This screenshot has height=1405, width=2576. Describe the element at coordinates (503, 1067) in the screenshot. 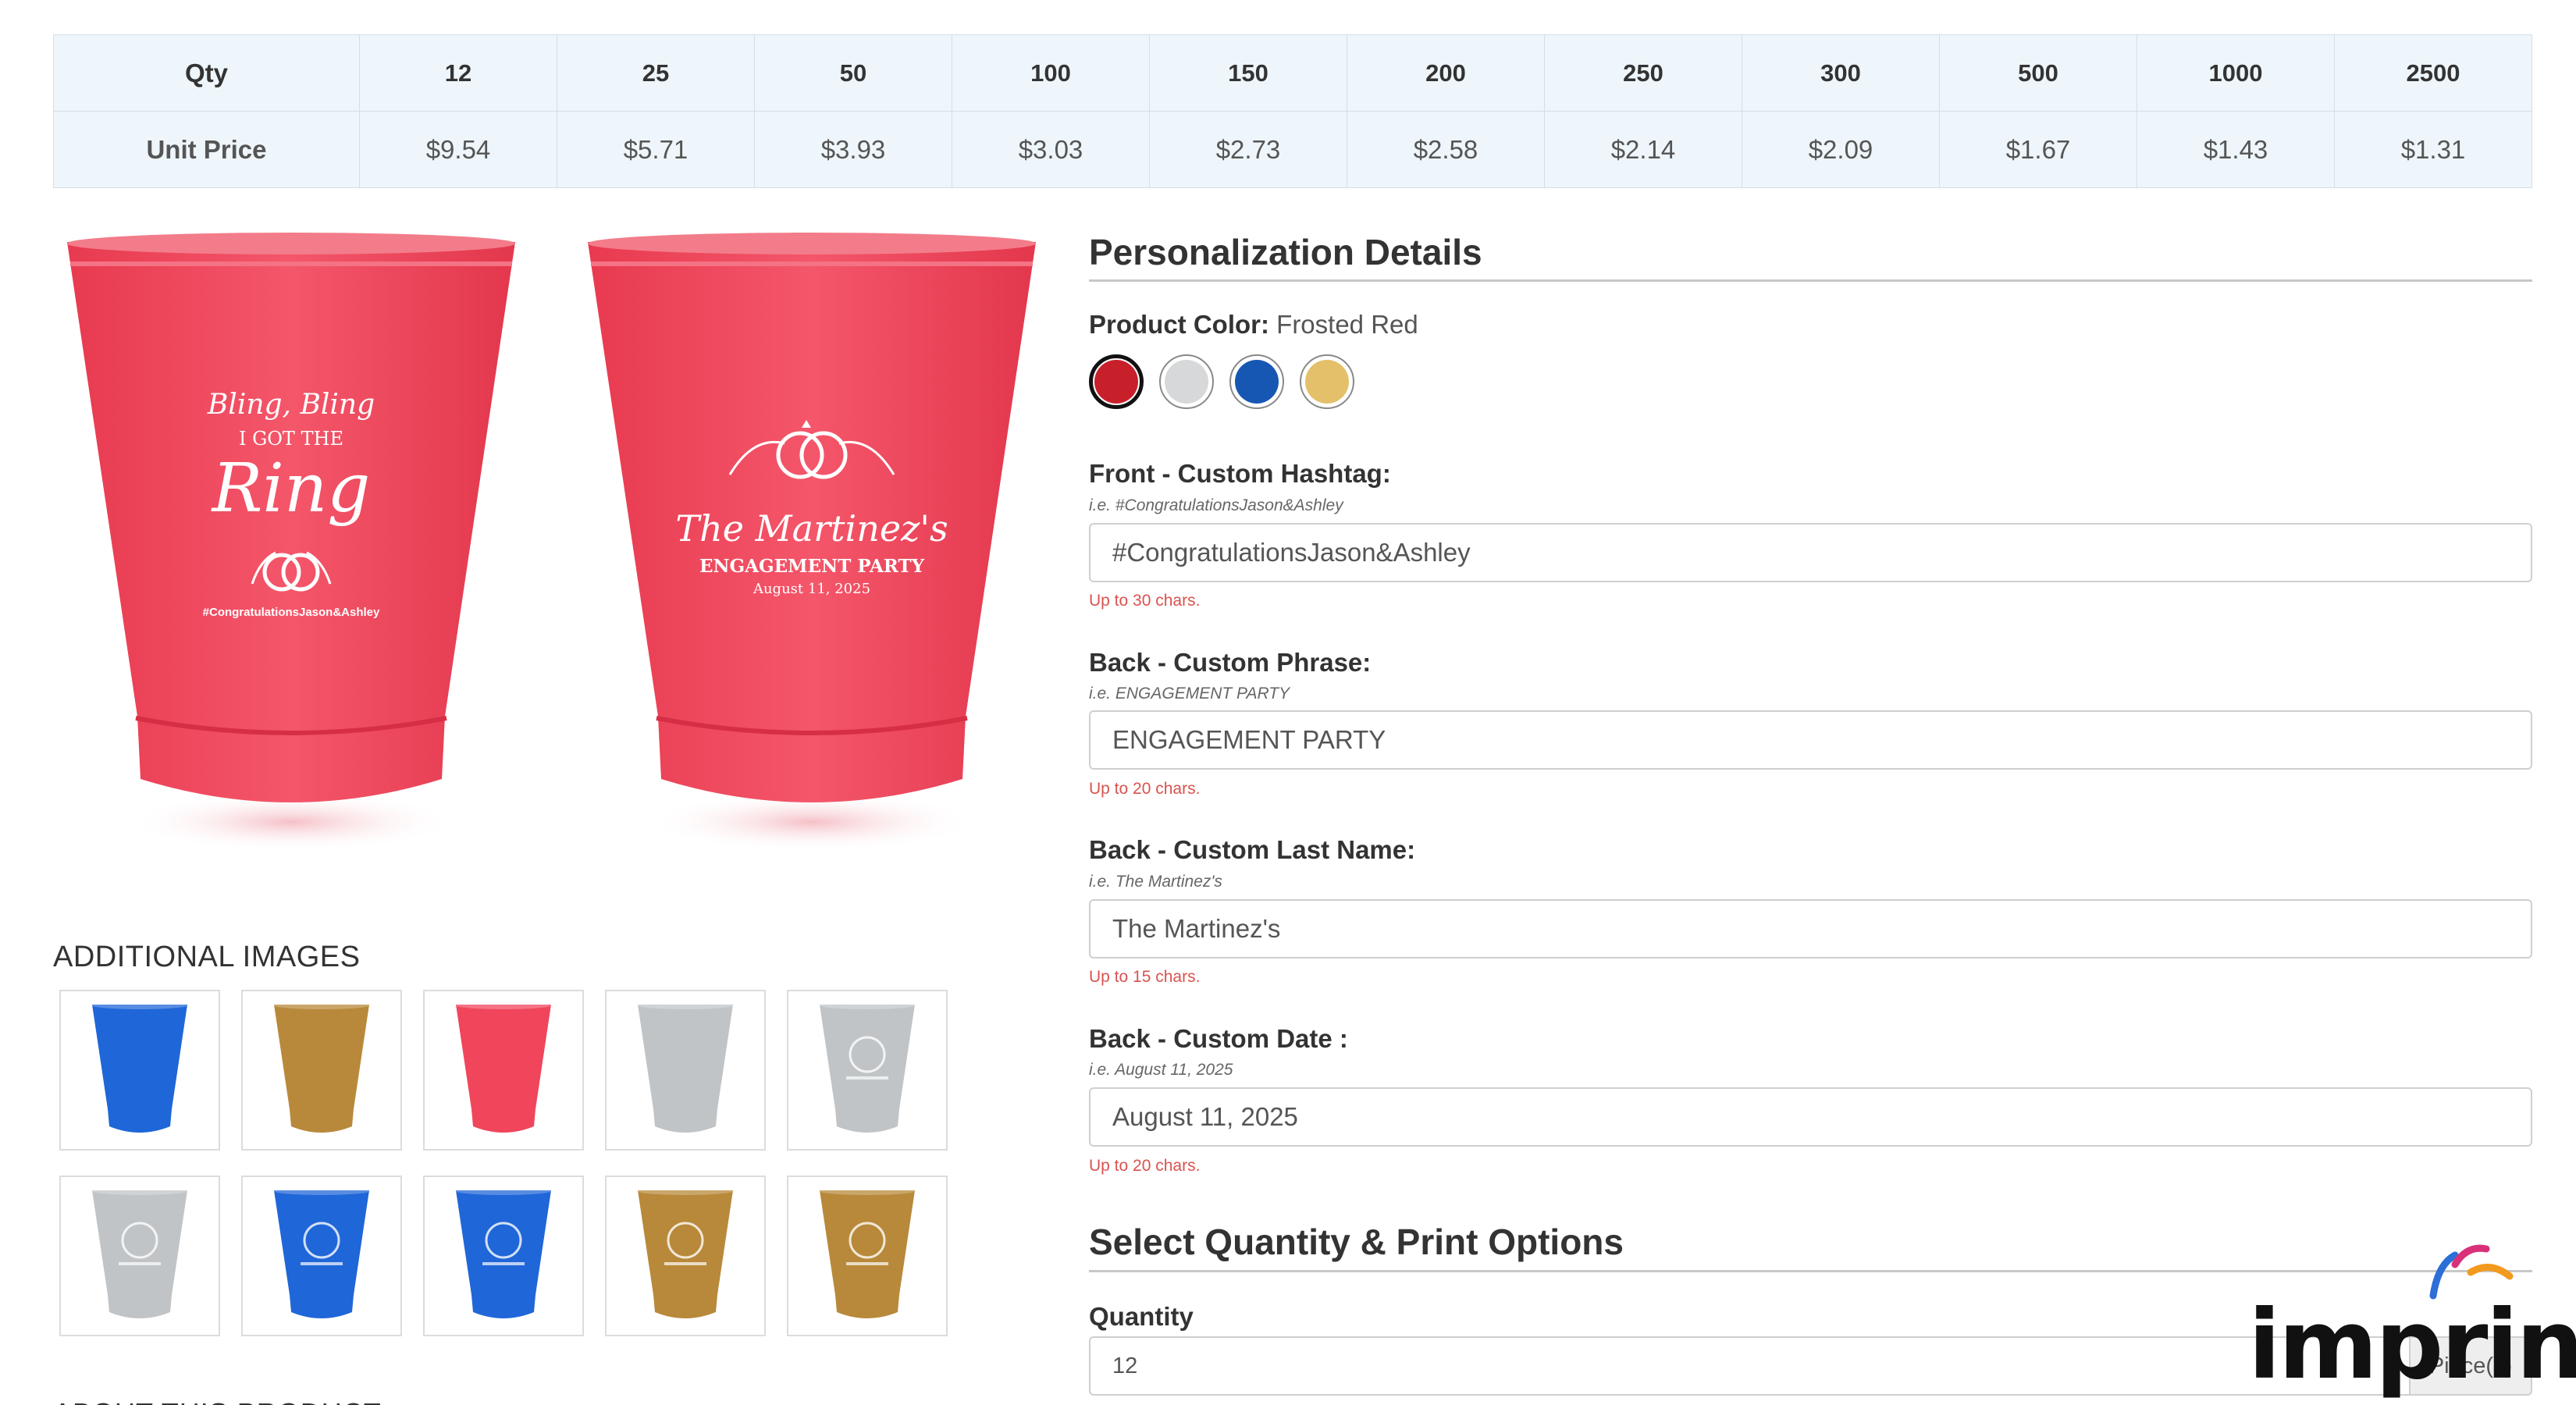

I see `red-cup-icon` at that location.